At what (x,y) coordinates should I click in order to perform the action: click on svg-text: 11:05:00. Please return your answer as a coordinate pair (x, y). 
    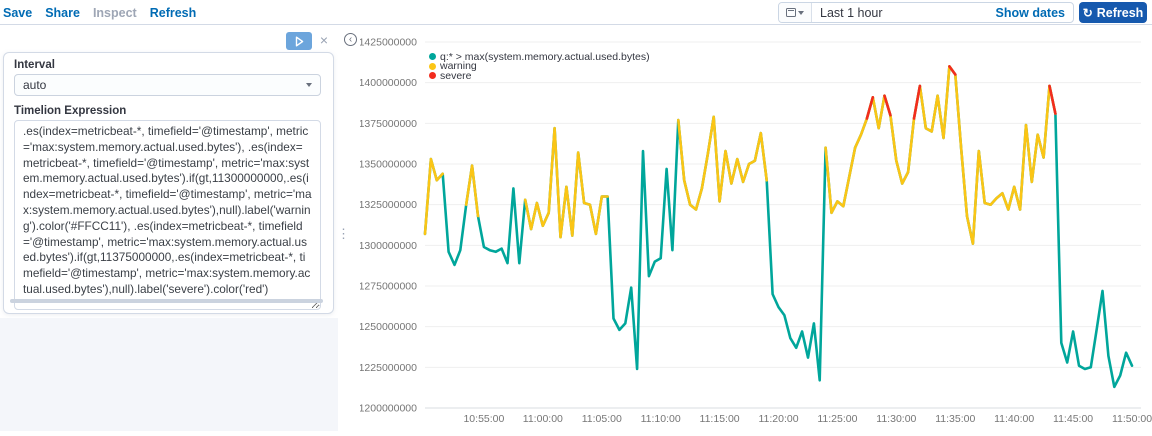
    Looking at the image, I should click on (602, 419).